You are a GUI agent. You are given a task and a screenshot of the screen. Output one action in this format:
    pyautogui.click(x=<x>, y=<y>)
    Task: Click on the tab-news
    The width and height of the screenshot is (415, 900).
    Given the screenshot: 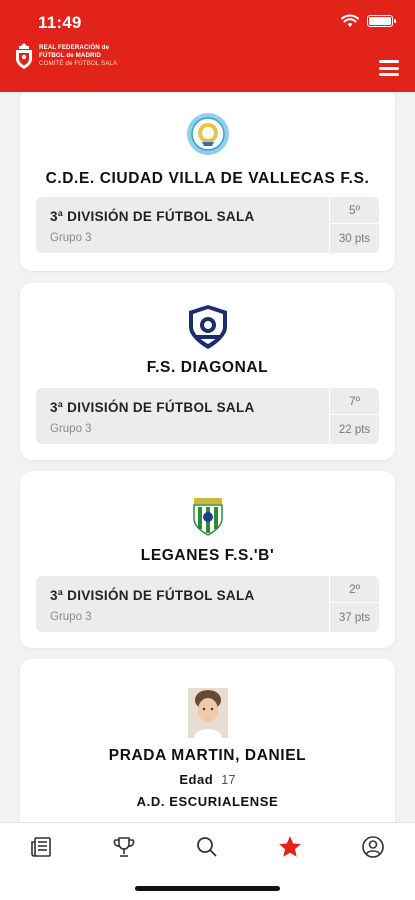 What is the action you would take?
    pyautogui.click(x=42, y=847)
    